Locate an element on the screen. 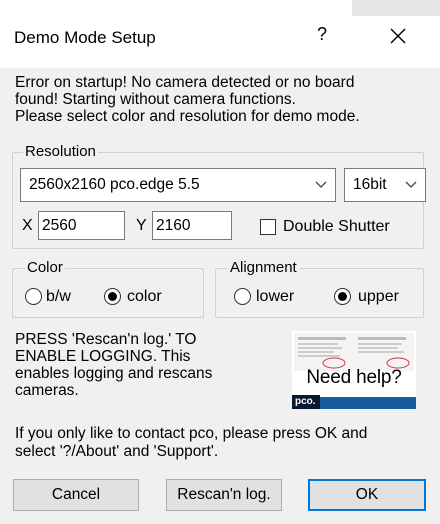 Image resolution: width=440 pixels, height=524 pixels. alignment-lower-label: lower is located at coordinates (275, 297).